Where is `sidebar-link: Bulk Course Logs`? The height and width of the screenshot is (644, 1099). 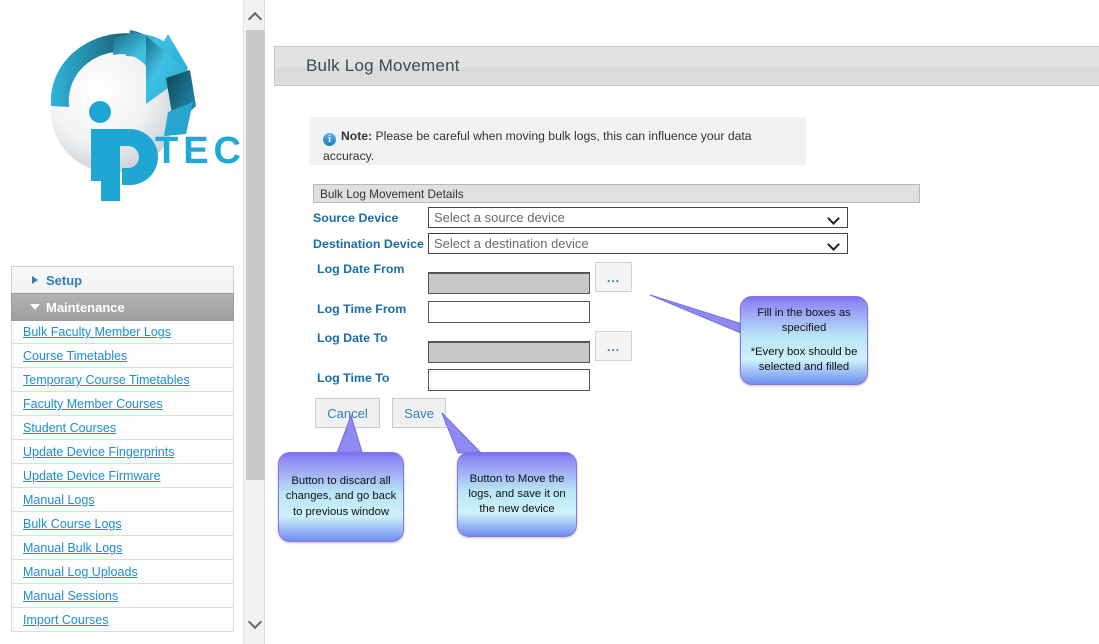
sidebar-link: Bulk Course Logs is located at coordinates (72, 524).